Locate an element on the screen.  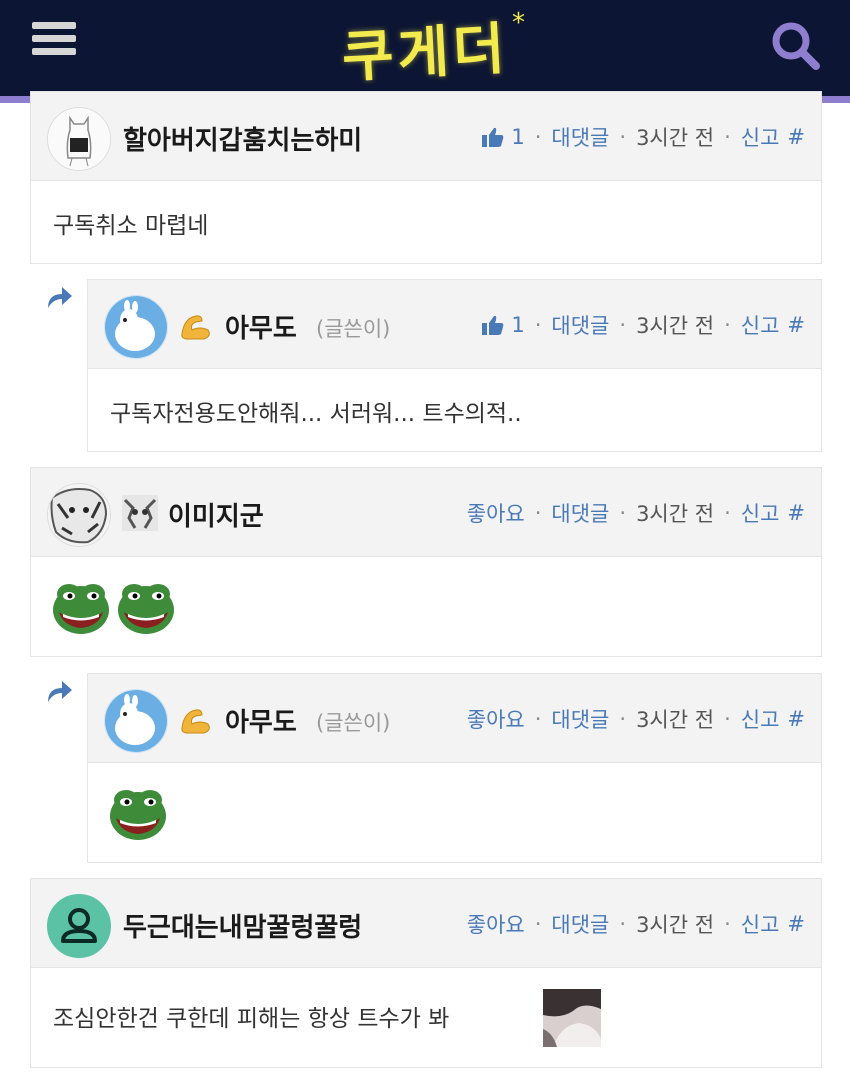
comment-author: 이미지군 is located at coordinates (216, 514).